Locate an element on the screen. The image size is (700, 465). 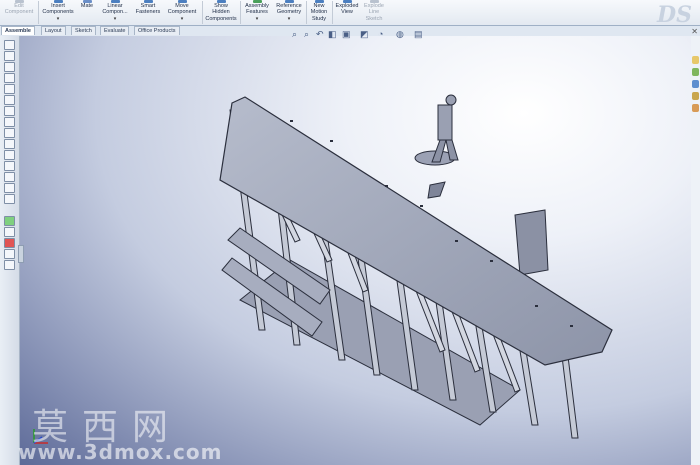
section-view-icon: ◧ is located at coordinates (332, 34).